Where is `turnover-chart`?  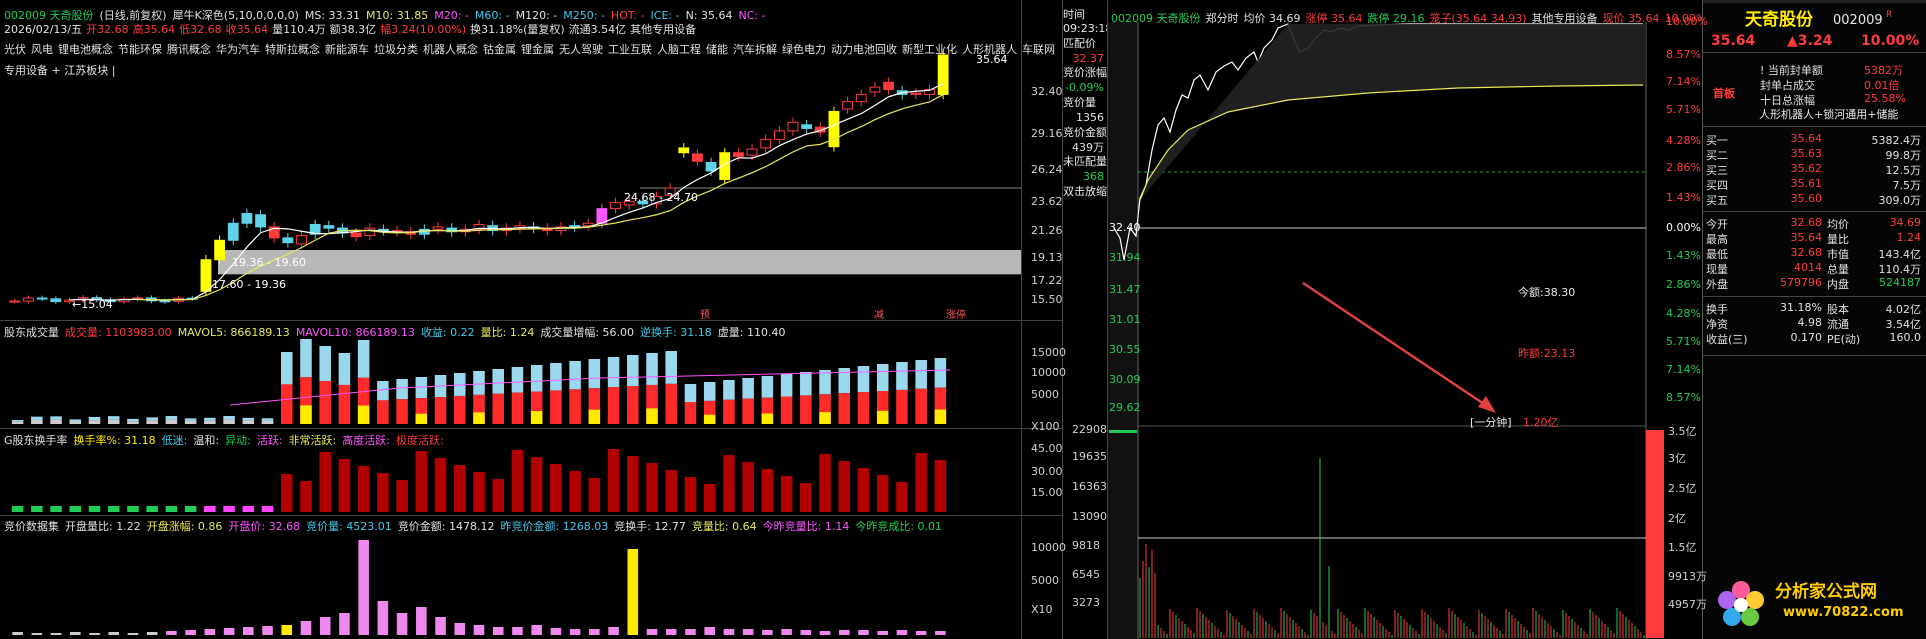
turnover-chart is located at coordinates (511, 471).